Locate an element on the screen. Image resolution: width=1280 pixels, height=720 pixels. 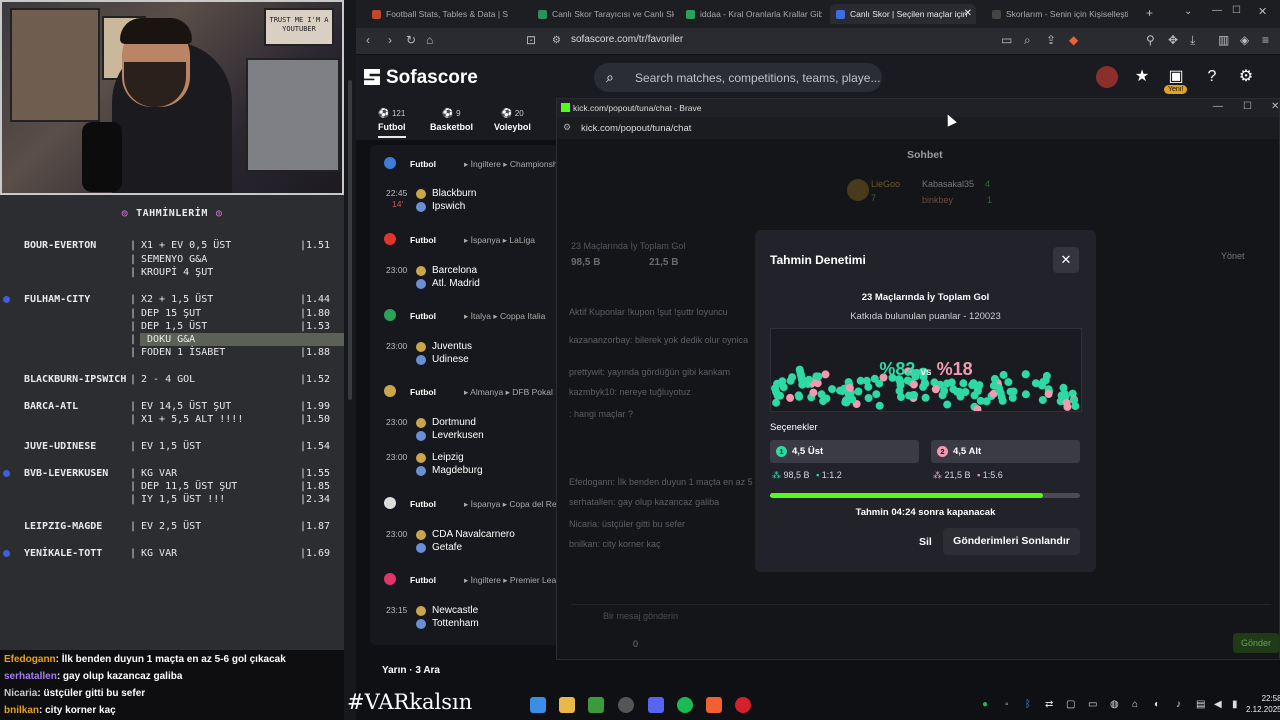
tray-icon: ◐ is located at coordinates (1157, 704).